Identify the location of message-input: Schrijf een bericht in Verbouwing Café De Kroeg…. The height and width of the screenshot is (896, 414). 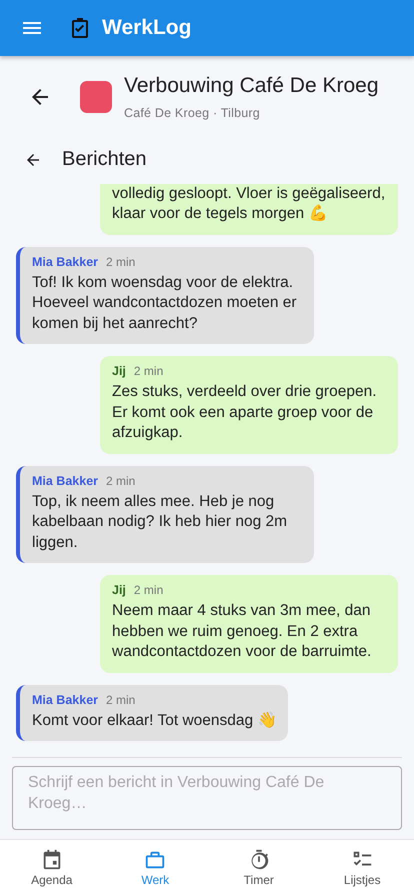
(207, 798).